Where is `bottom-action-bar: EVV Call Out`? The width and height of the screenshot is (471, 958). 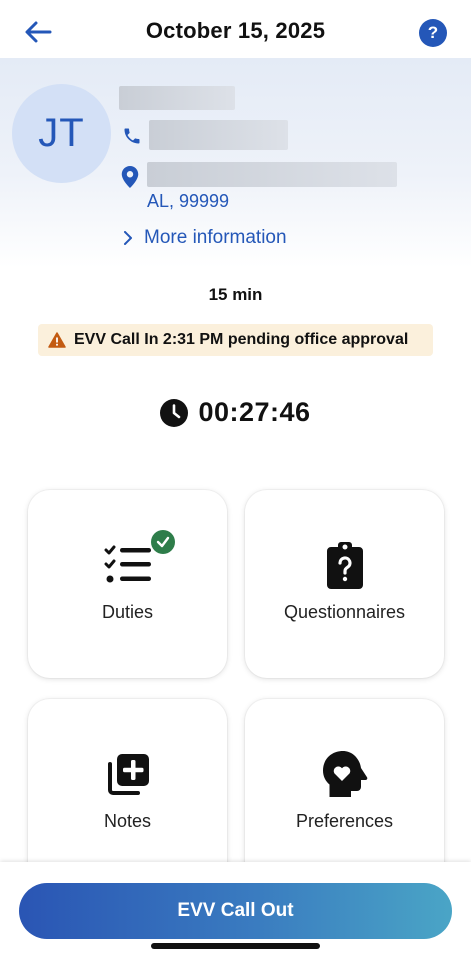 bottom-action-bar: EVV Call Out is located at coordinates (235, 910).